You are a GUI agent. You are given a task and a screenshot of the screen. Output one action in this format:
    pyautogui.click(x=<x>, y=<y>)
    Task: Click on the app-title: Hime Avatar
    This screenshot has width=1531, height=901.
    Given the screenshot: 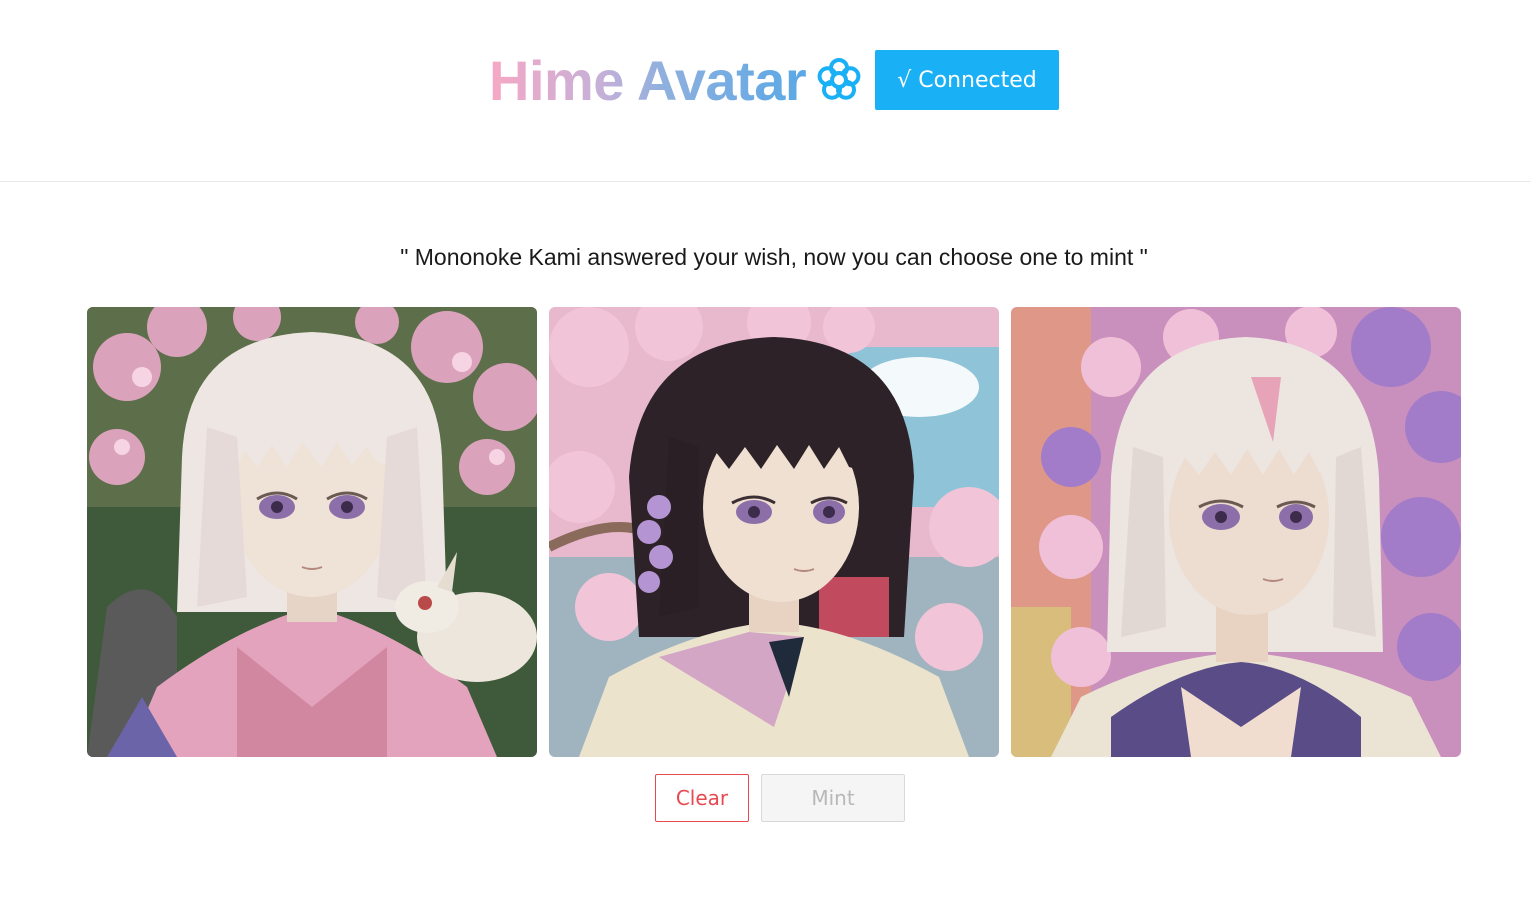 What is the action you would take?
    pyautogui.click(x=648, y=81)
    